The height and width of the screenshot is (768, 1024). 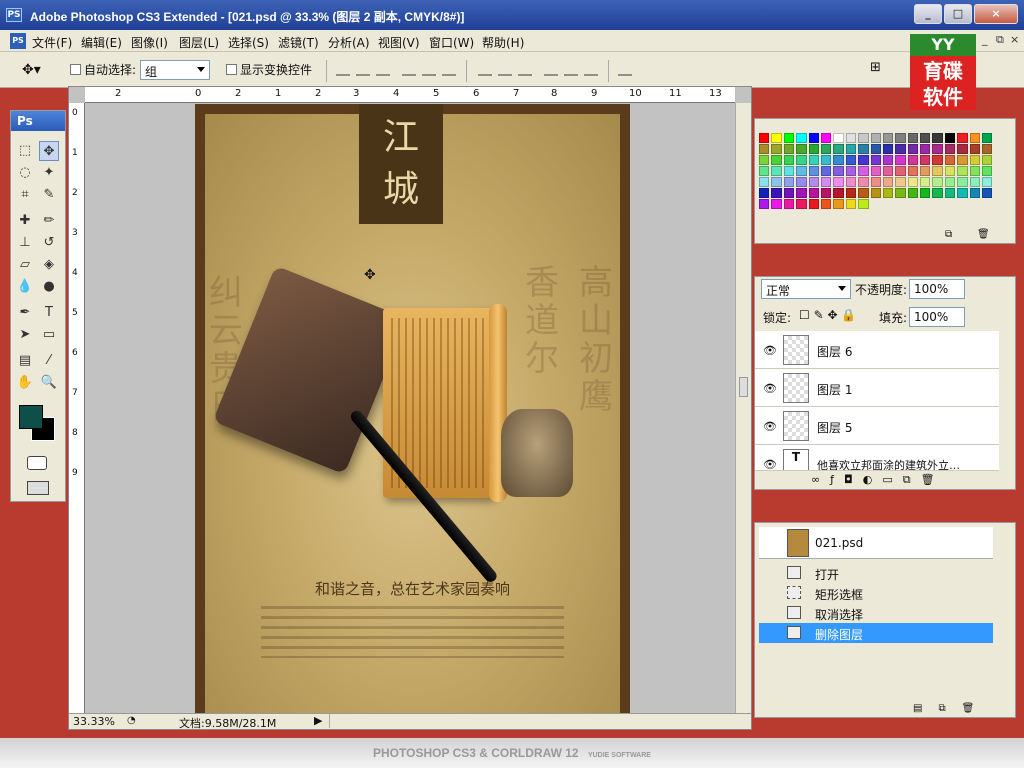 I want to click on history-brush-tool-icon: ↺, so click(x=49, y=243).